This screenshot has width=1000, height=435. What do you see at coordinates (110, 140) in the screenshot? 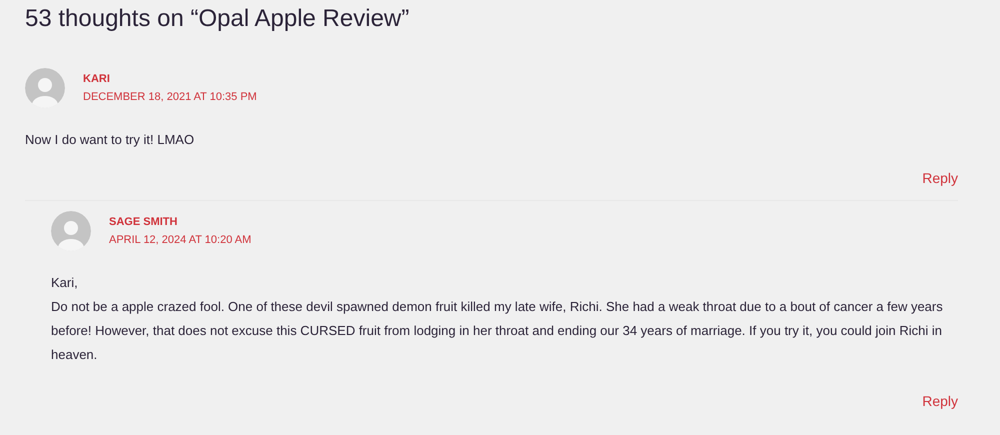
I see `comment-text: Now I do want to try it! LMAO` at bounding box center [110, 140].